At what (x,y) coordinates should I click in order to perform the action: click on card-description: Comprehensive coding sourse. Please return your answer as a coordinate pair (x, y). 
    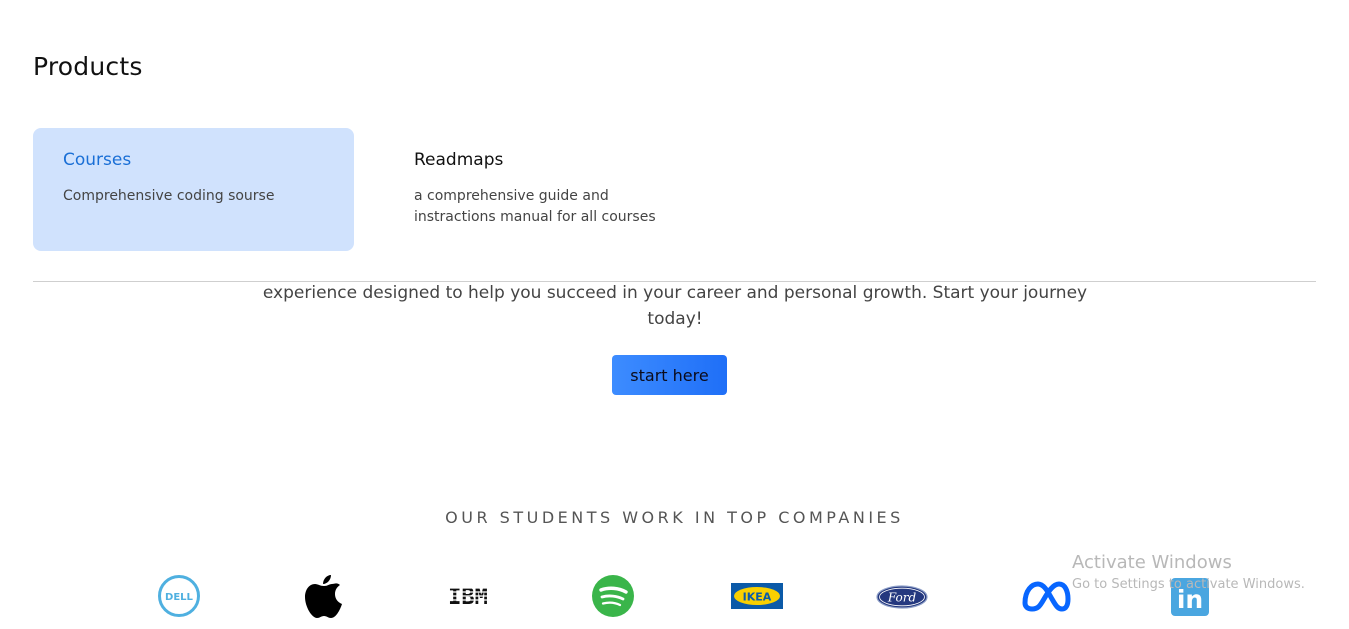
    Looking at the image, I should click on (169, 196).